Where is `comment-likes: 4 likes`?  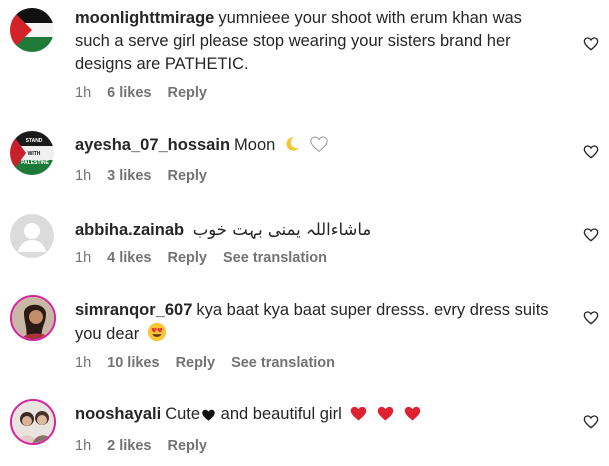
comment-likes: 4 likes is located at coordinates (129, 258).